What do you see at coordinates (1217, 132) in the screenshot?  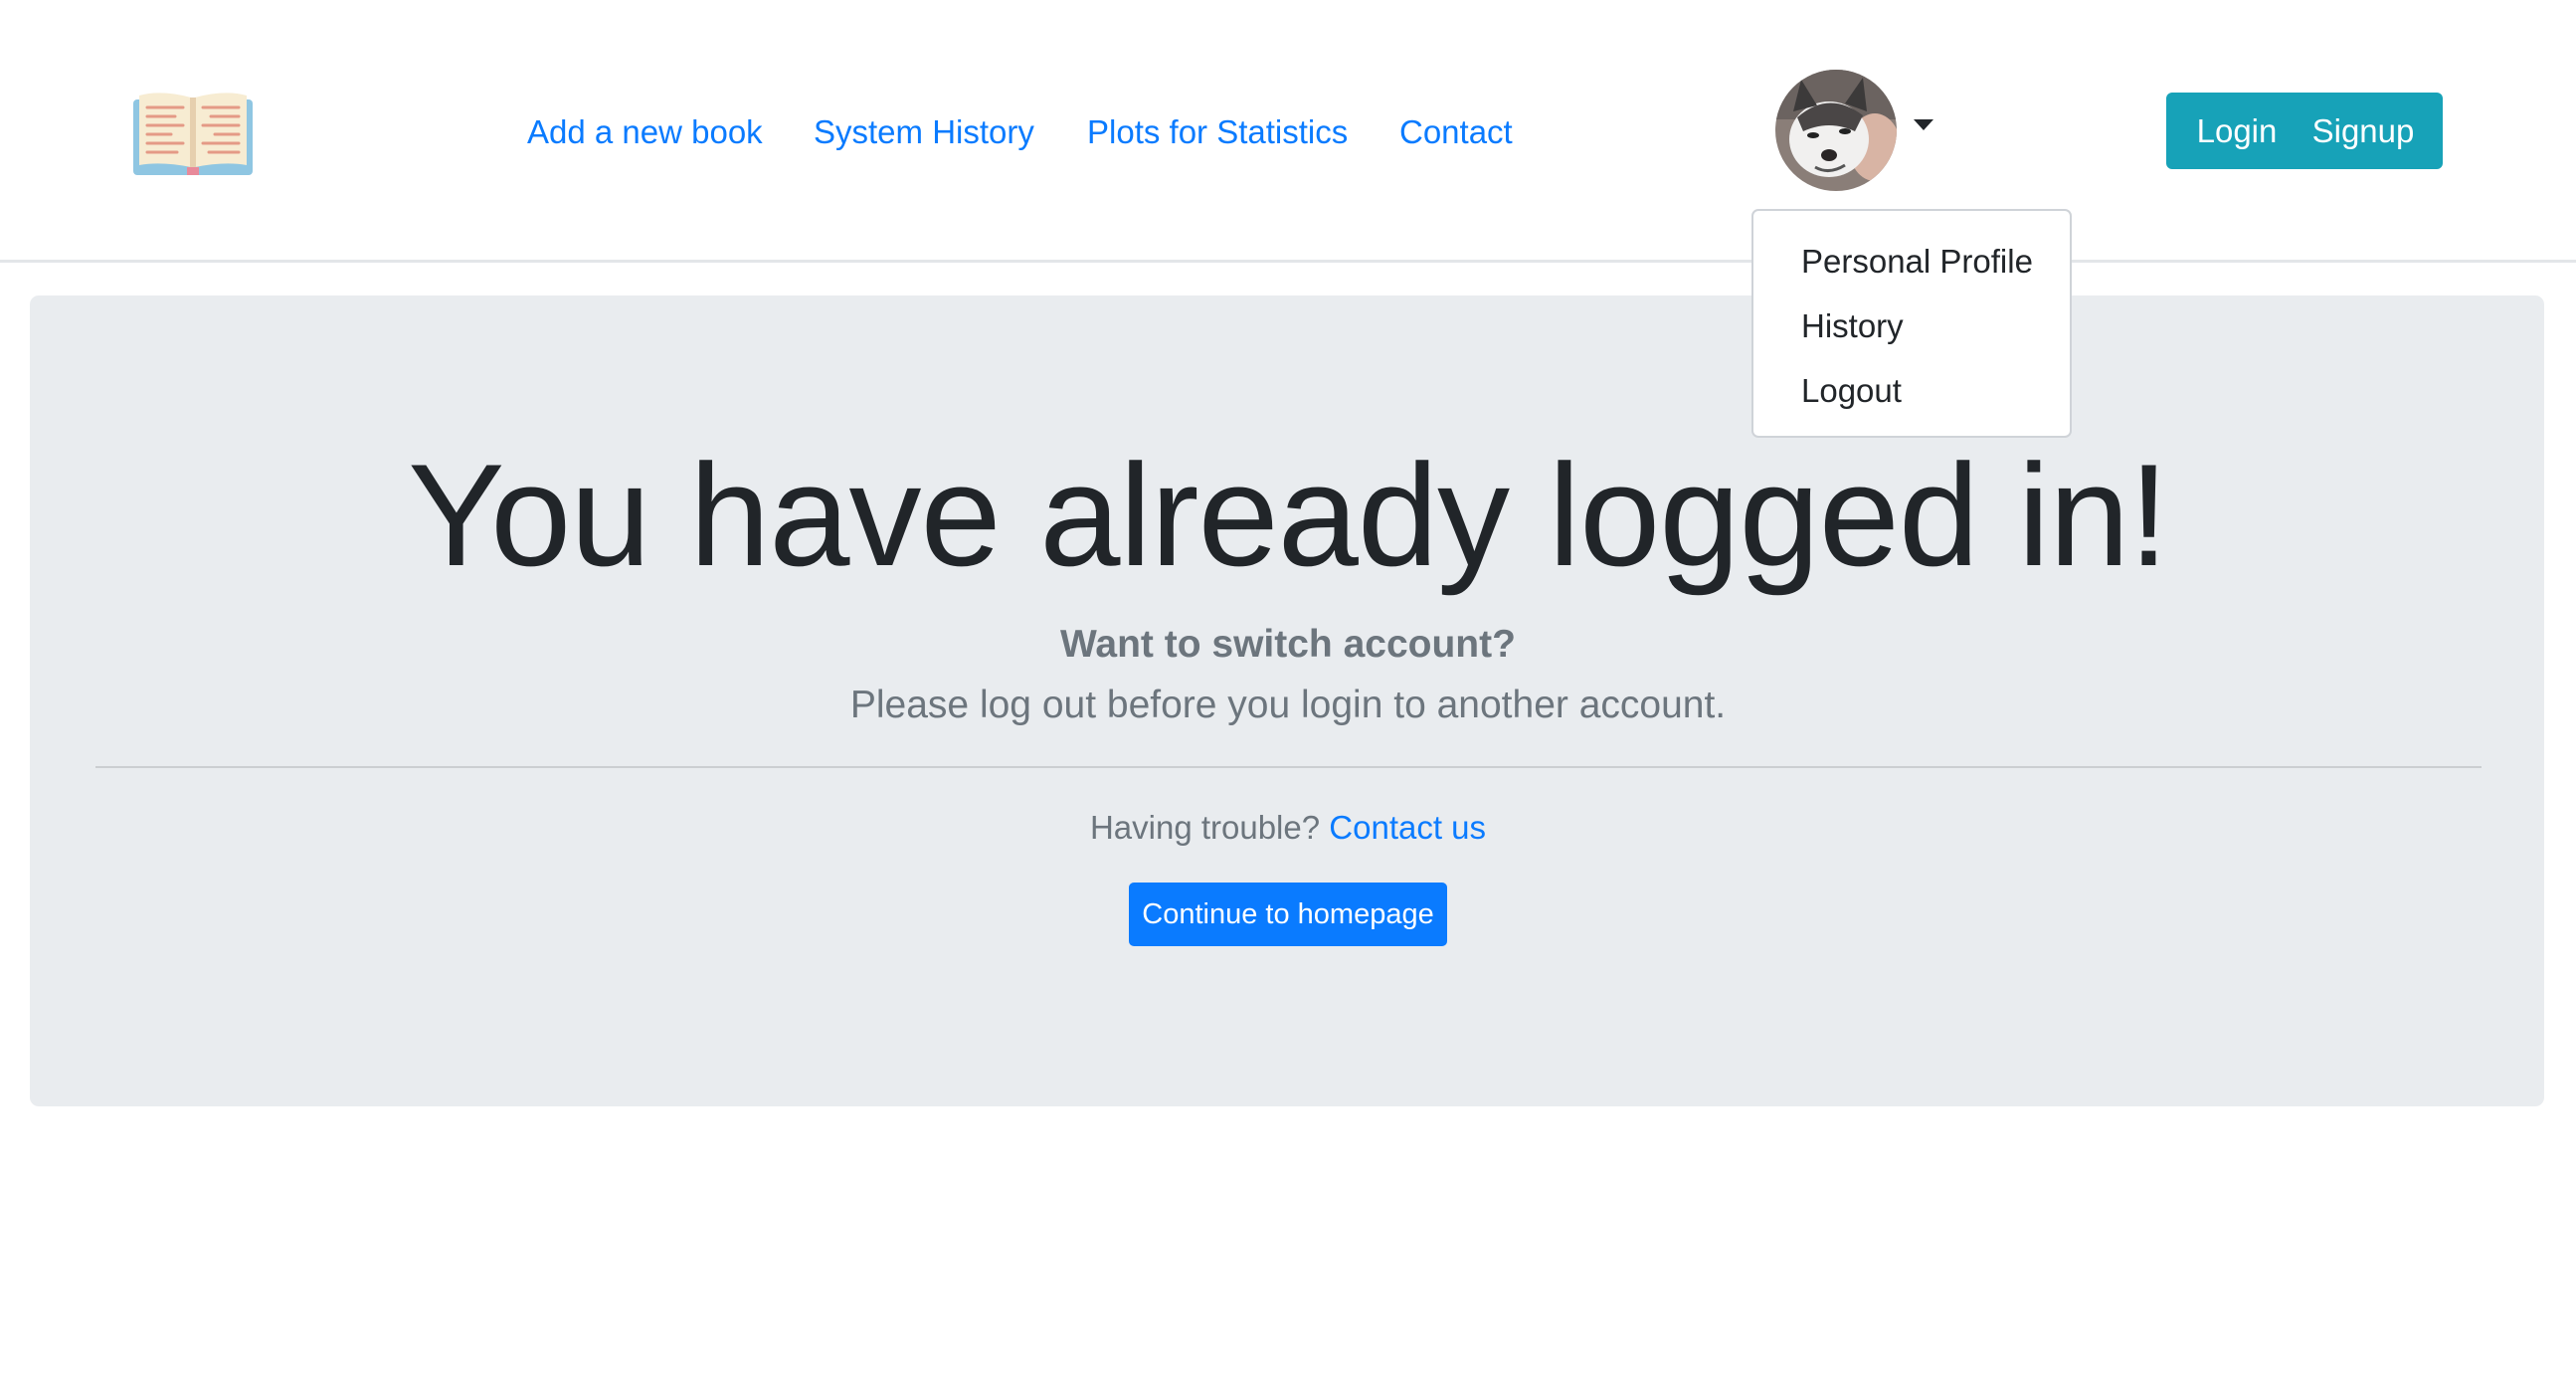 I see `nav-plots-statistics: Plots for Statistics` at bounding box center [1217, 132].